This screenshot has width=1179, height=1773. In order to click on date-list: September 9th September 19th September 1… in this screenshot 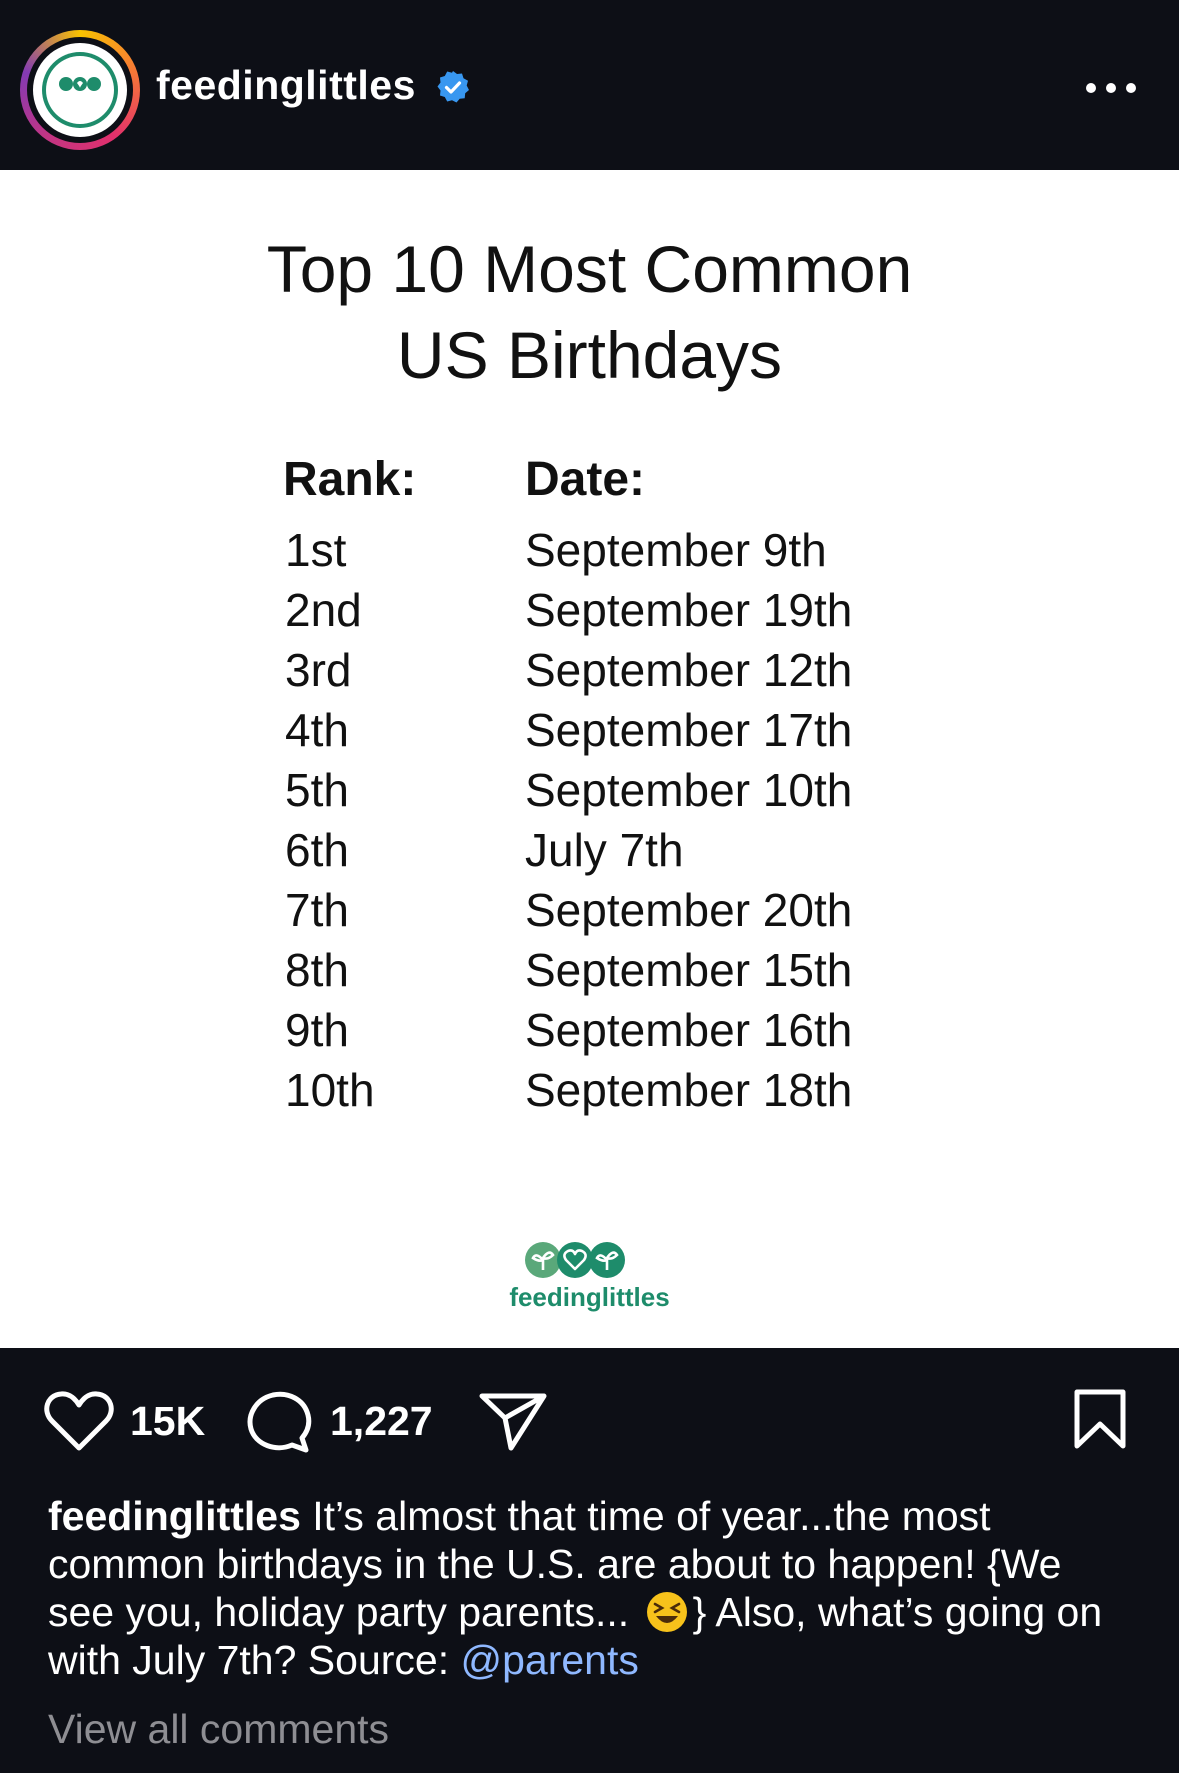, I will do `click(688, 820)`.